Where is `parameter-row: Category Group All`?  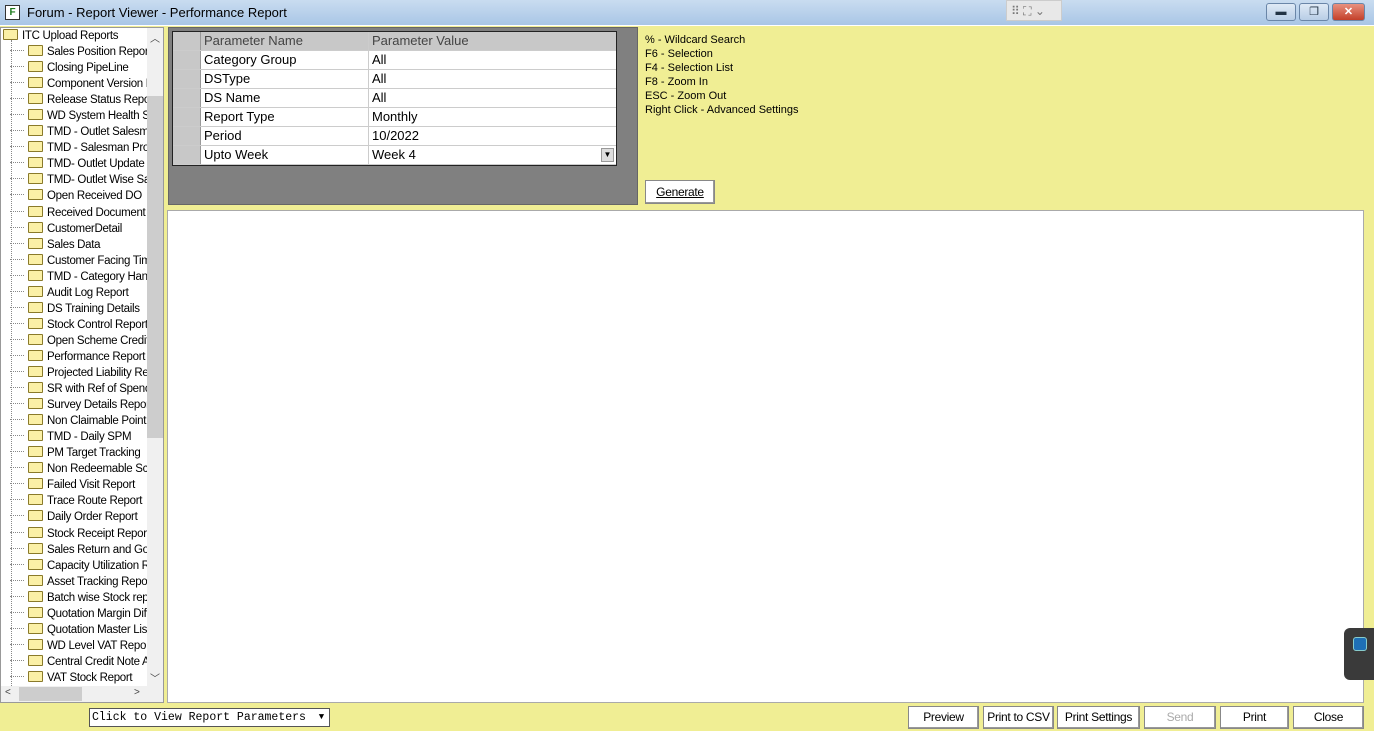 parameter-row: Category Group All is located at coordinates (394, 60).